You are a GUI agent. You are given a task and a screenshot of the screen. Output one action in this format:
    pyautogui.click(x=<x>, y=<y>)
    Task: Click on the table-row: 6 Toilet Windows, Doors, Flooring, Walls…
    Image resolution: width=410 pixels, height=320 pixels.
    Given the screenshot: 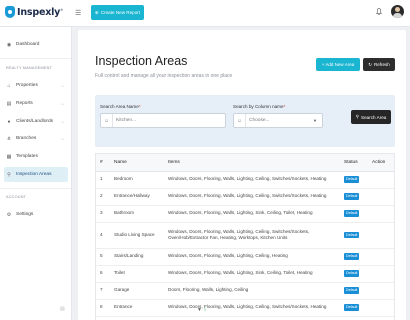 What is the action you would take?
    pyautogui.click(x=245, y=274)
    